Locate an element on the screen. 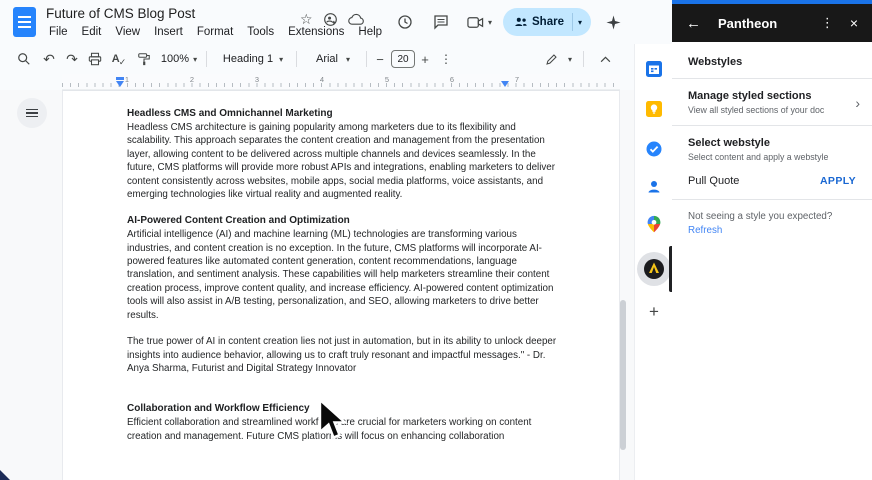  menu-format: Format is located at coordinates (215, 32).